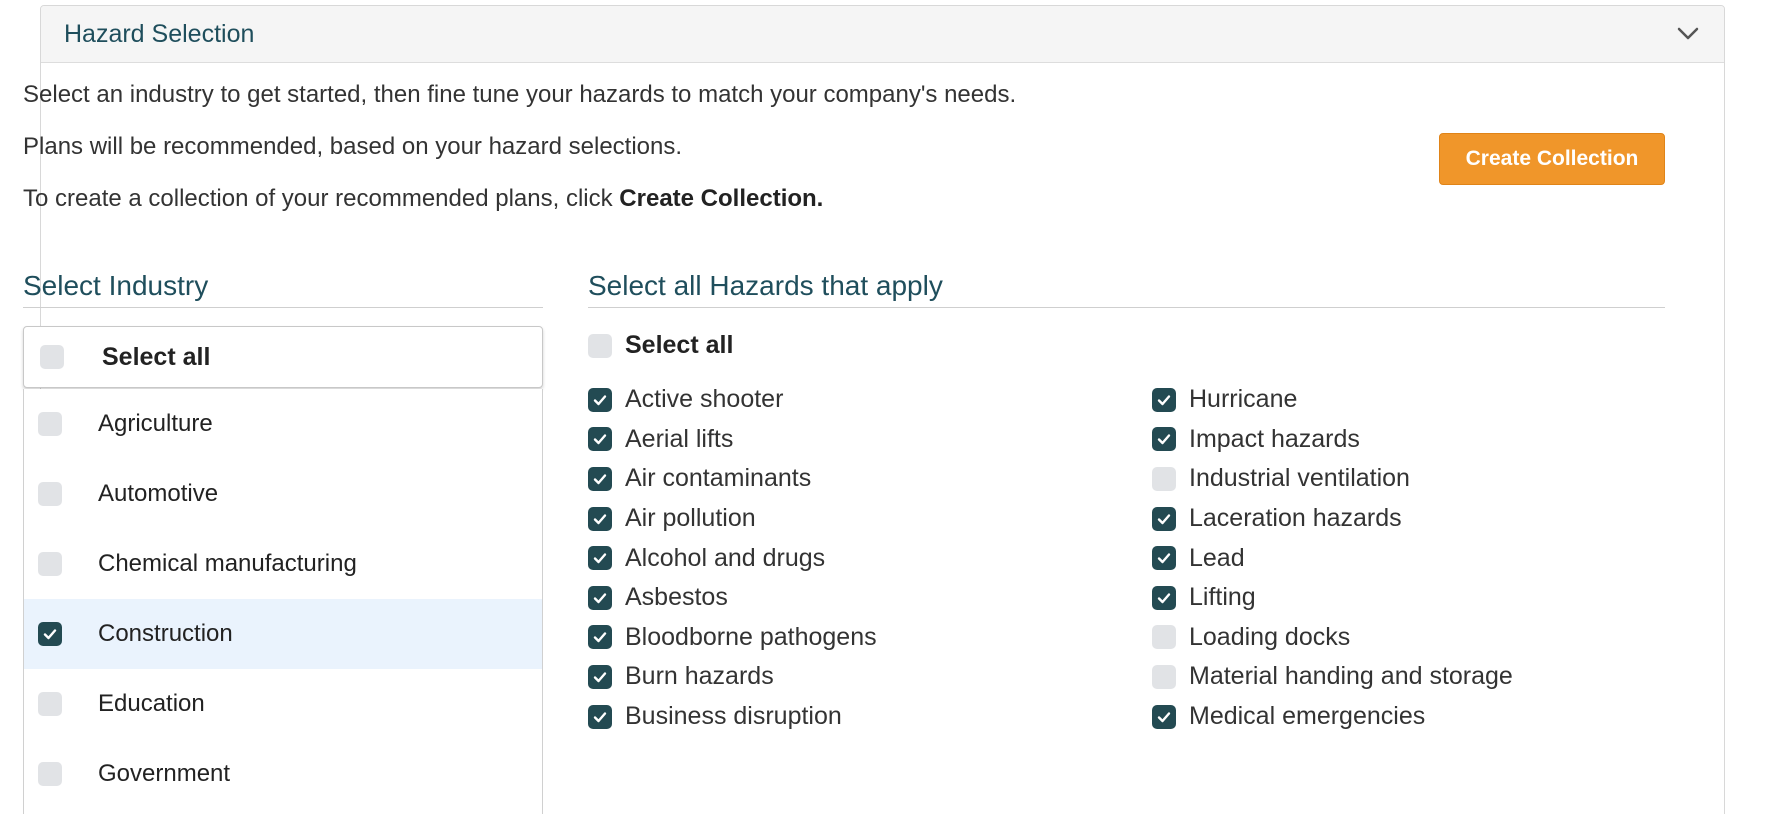 The image size is (1787, 814). What do you see at coordinates (725, 557) in the screenshot?
I see `hazard-item-label: Alcohol and drugs` at bounding box center [725, 557].